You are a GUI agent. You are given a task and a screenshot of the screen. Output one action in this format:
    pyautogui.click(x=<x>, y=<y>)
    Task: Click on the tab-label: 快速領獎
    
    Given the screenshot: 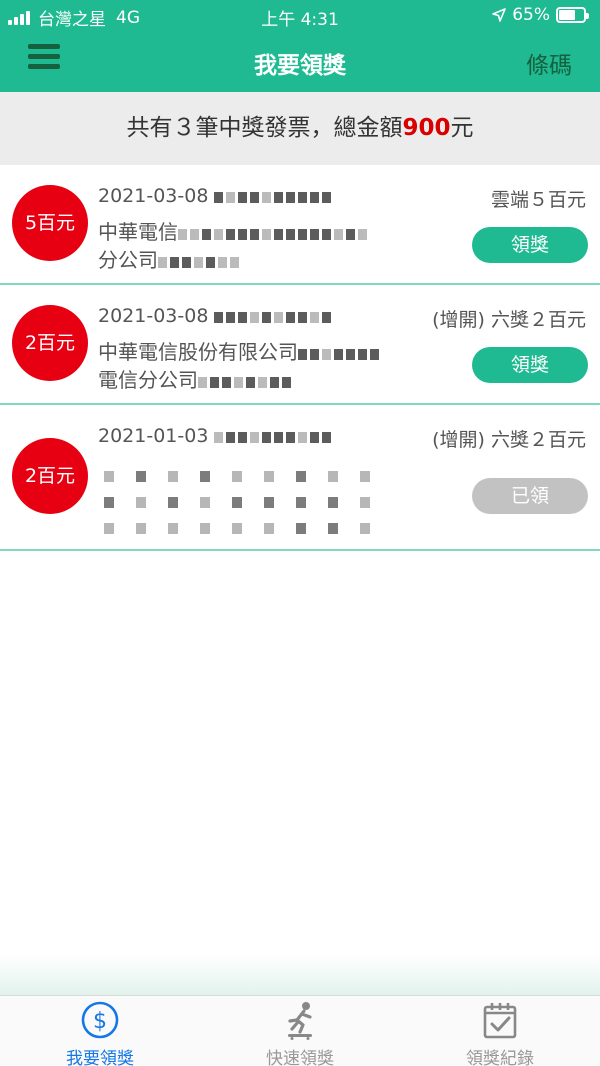 What is the action you would take?
    pyautogui.click(x=300, y=1057)
    